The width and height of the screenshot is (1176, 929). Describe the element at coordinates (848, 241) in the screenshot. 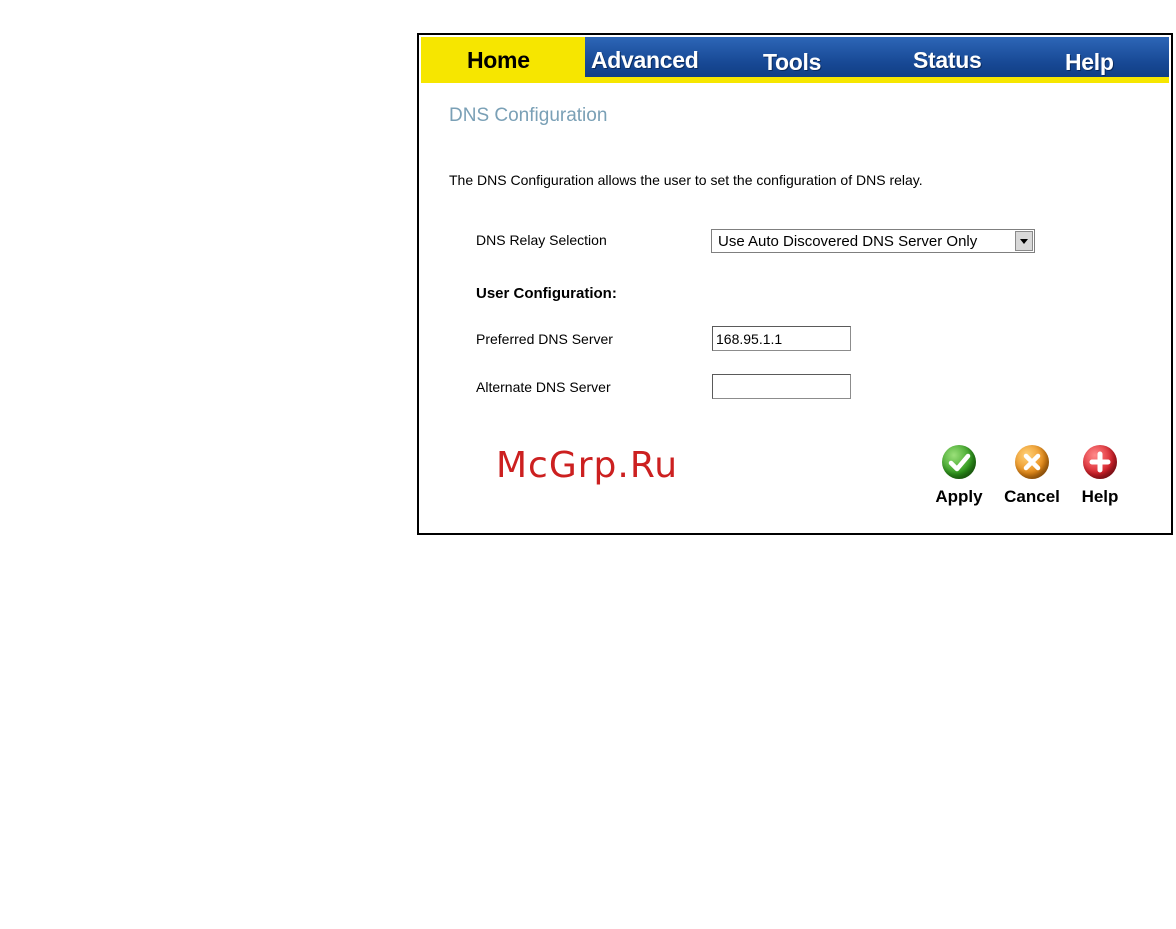

I see `relay-selection-value: Use Auto Discovered DNS Server Only` at that location.